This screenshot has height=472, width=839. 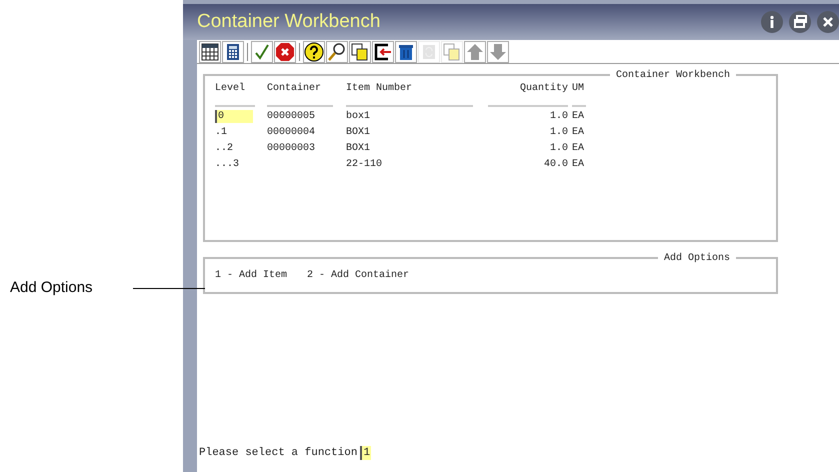 What do you see at coordinates (364, 164) in the screenshot?
I see `table-cell: 22-110` at bounding box center [364, 164].